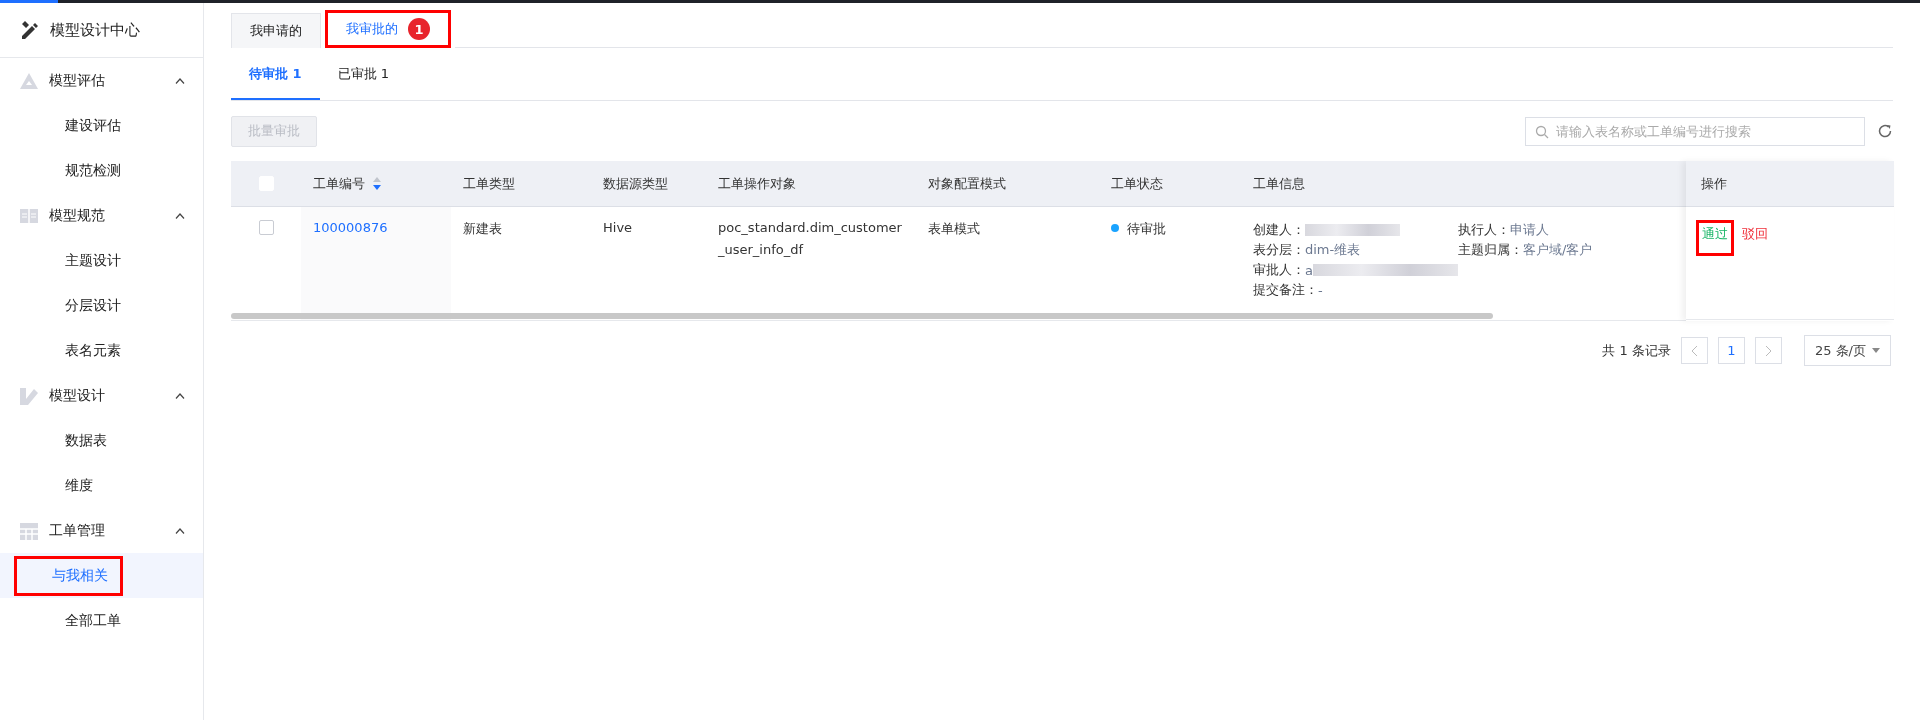 This screenshot has height=720, width=1920. Describe the element at coordinates (30, 30) in the screenshot. I see `pen-ruler-icon` at that location.